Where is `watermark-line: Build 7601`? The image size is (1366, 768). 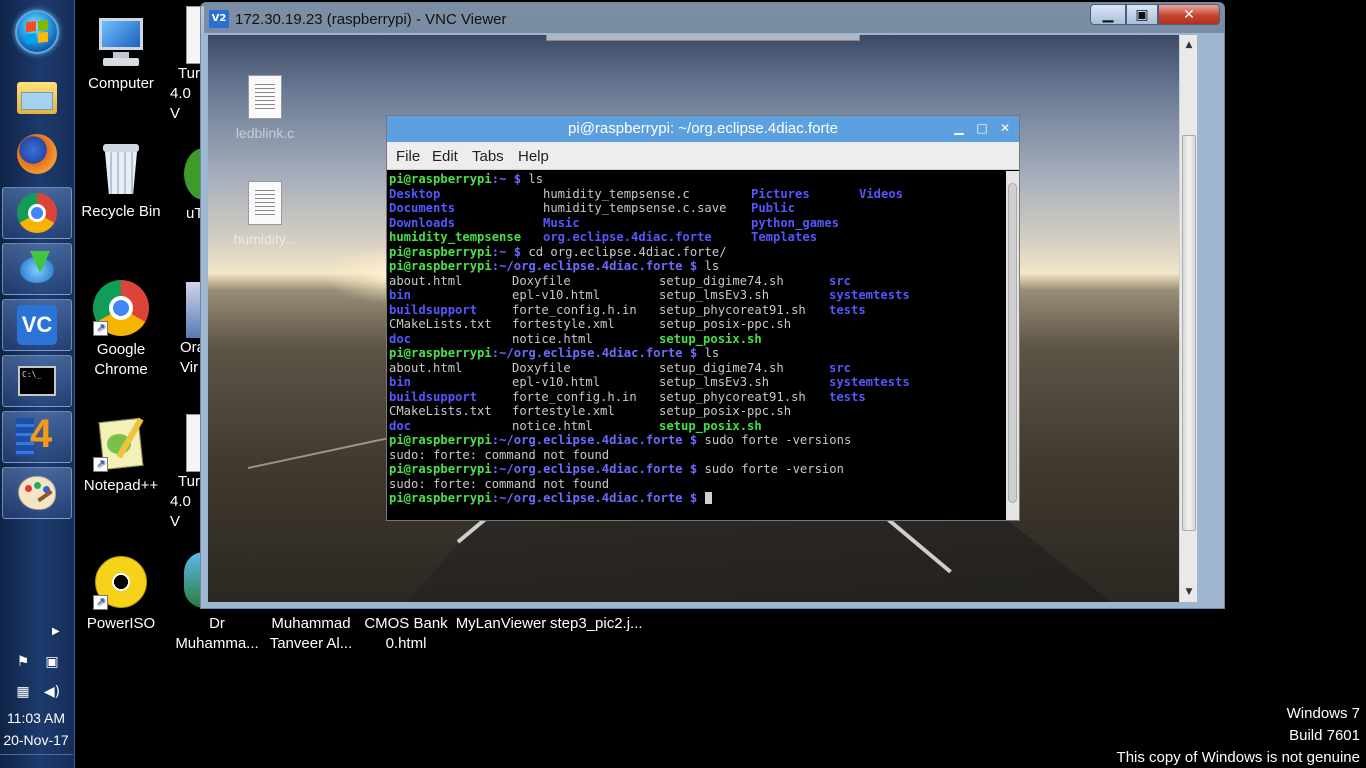
watermark-line: Build 7601 is located at coordinates (1324, 735).